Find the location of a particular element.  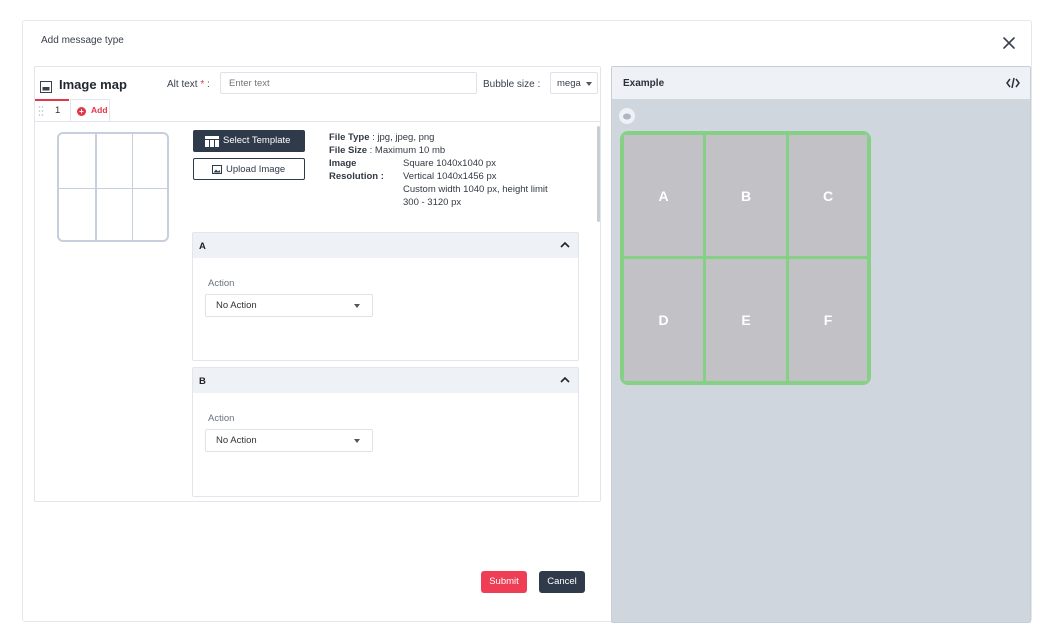

area-label: B is located at coordinates (746, 195).